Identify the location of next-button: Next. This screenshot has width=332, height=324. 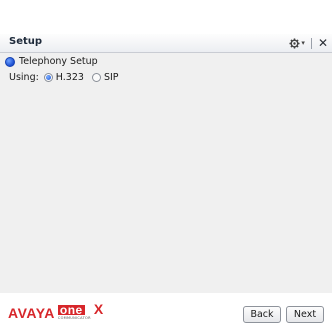
(305, 314).